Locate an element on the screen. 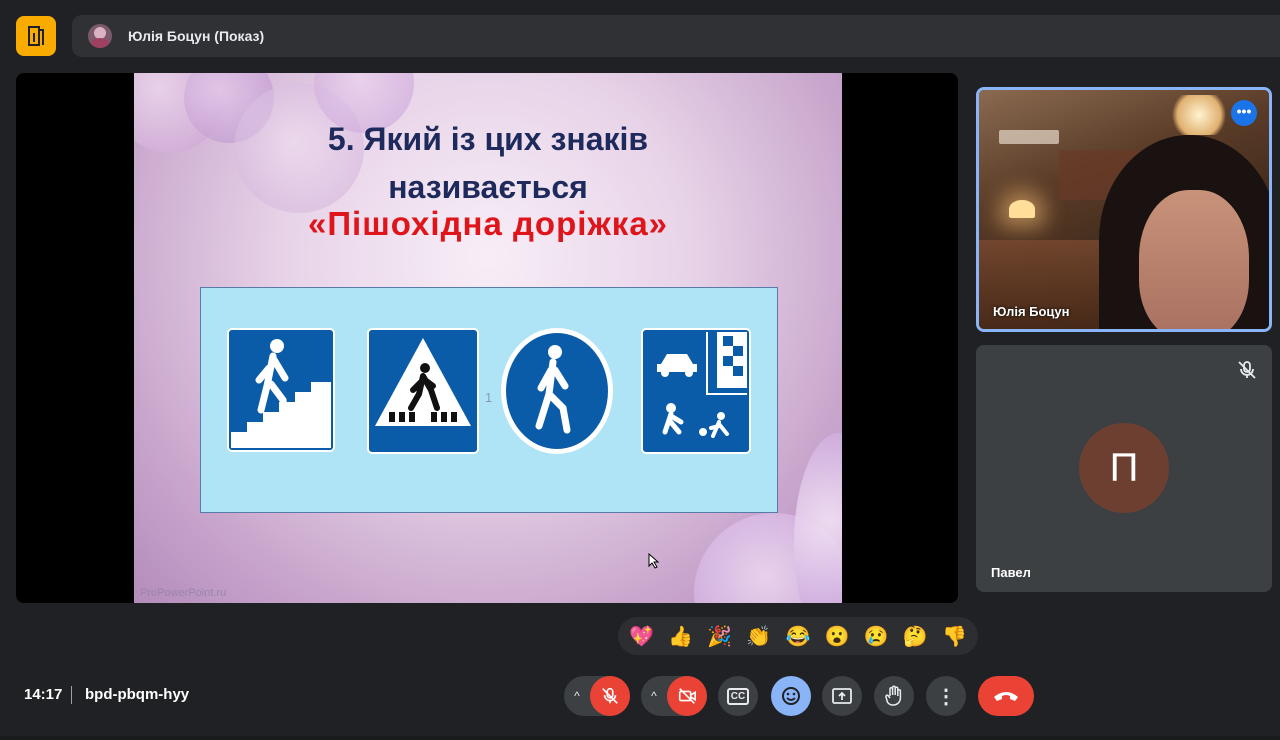 The width and height of the screenshot is (1280, 740). mic-toggle-button is located at coordinates (610, 696).